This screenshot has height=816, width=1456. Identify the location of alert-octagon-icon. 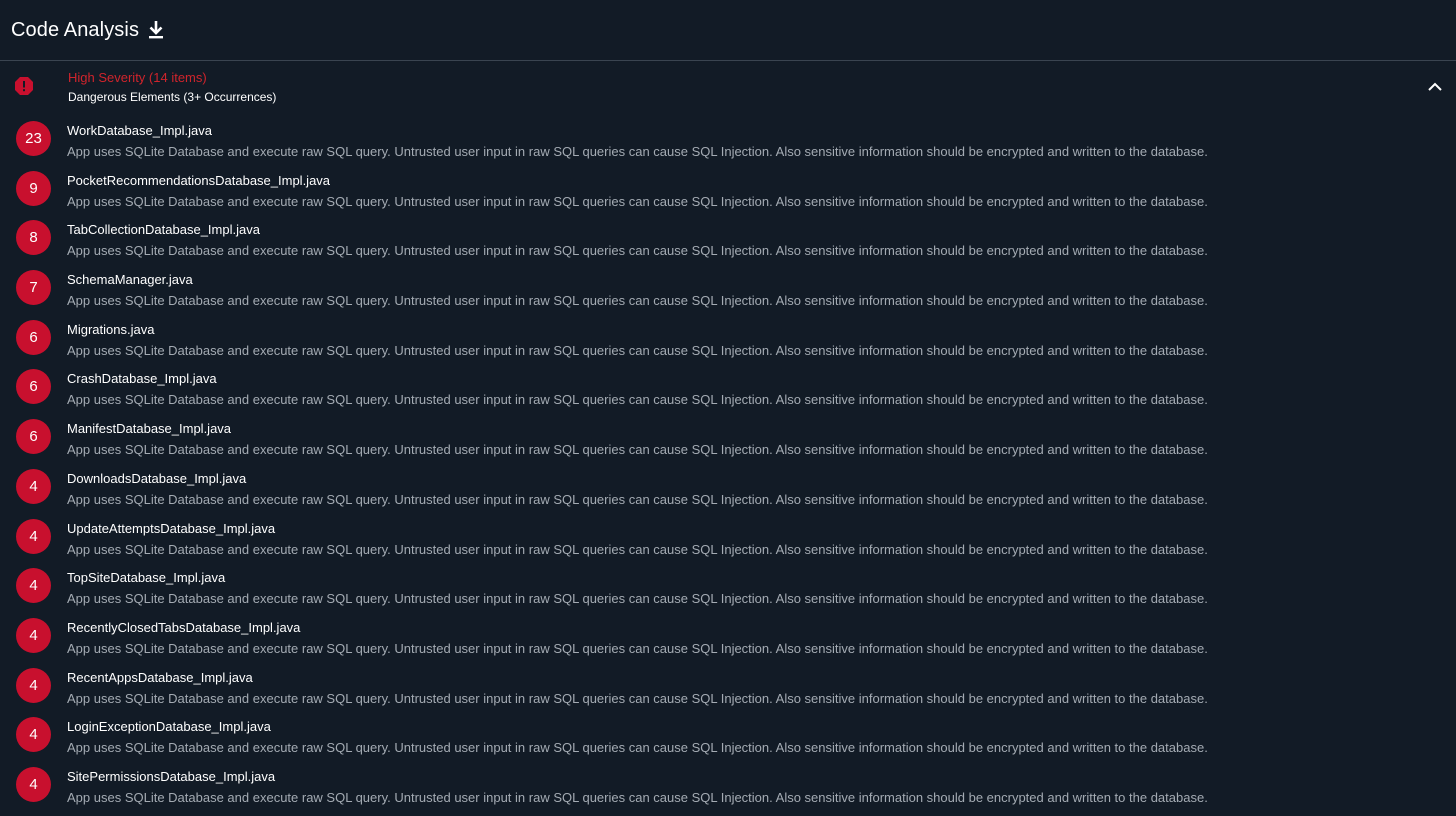
(24, 86).